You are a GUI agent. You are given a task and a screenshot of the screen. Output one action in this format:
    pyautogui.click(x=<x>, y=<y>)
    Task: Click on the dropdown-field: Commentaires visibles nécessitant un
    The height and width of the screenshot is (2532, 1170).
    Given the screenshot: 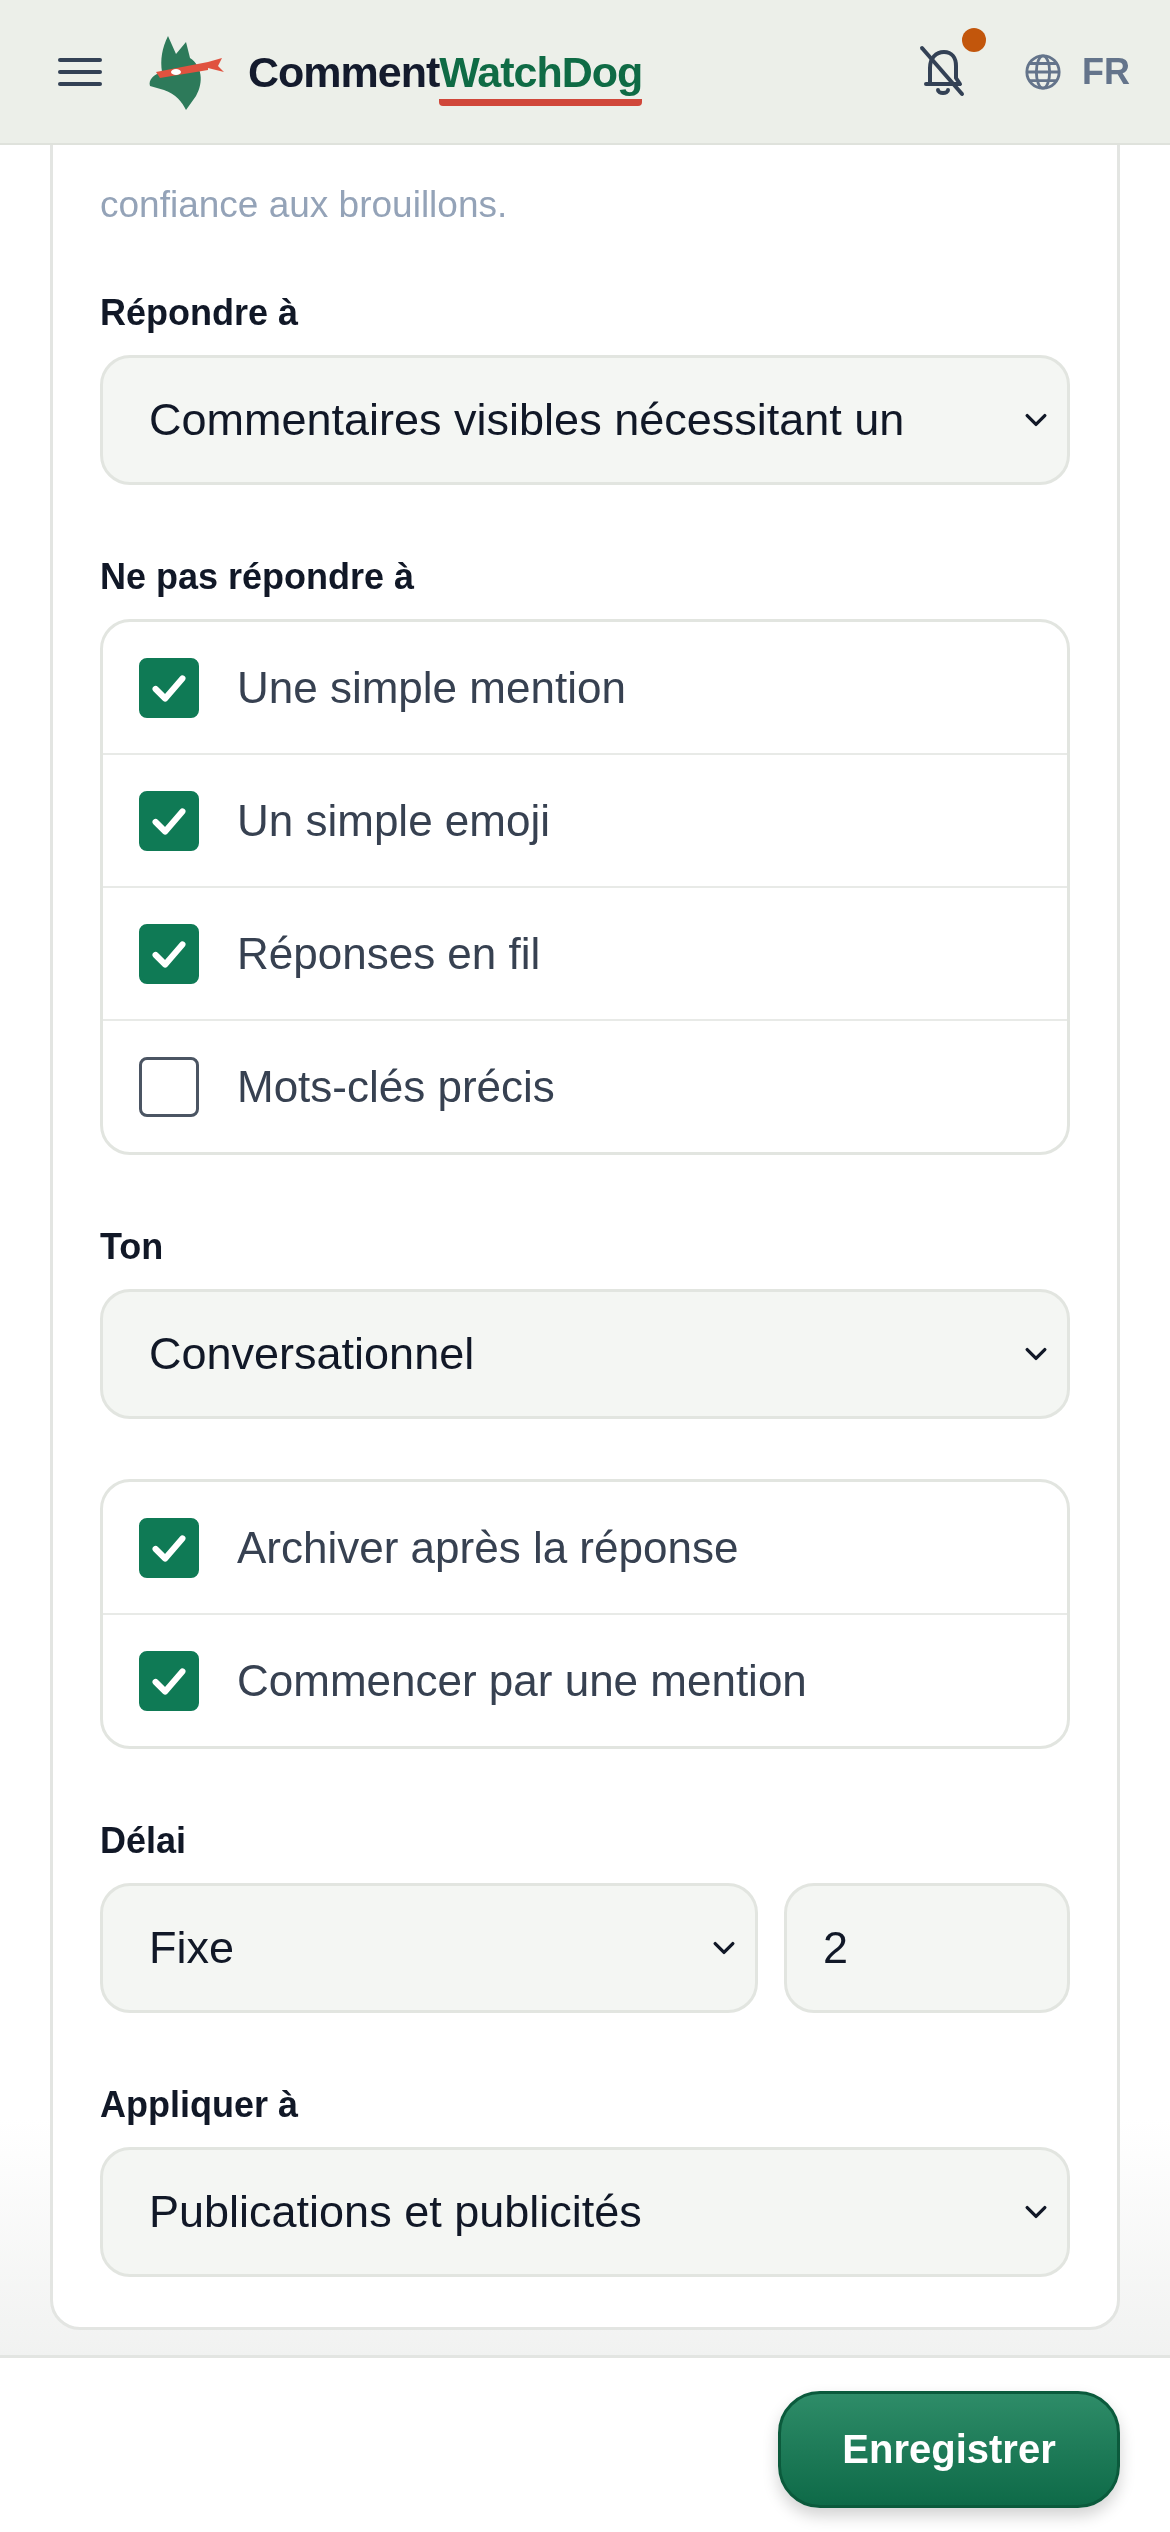 What is the action you would take?
    pyautogui.click(x=585, y=420)
    